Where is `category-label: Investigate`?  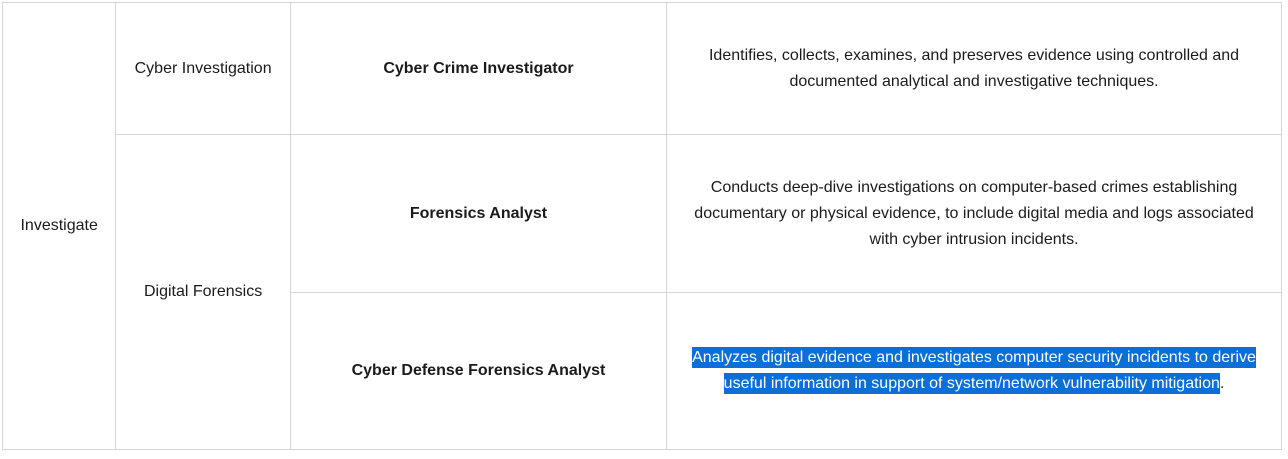 category-label: Investigate is located at coordinates (59, 225).